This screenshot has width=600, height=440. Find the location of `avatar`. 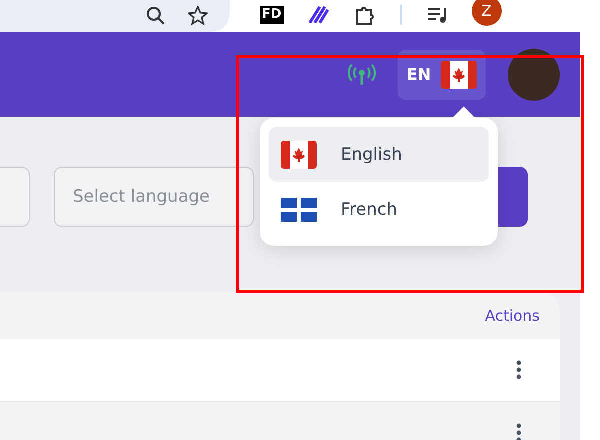

avatar is located at coordinates (534, 74).